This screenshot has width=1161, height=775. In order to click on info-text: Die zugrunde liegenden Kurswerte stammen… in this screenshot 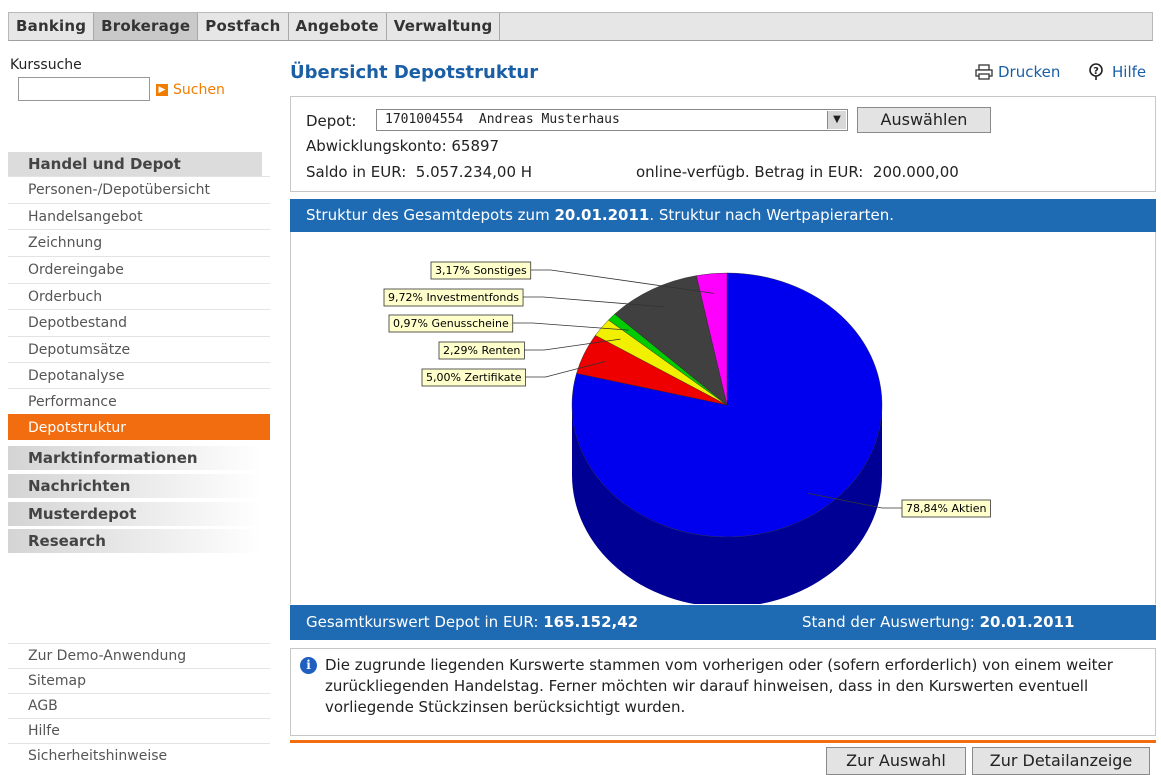, I will do `click(719, 686)`.